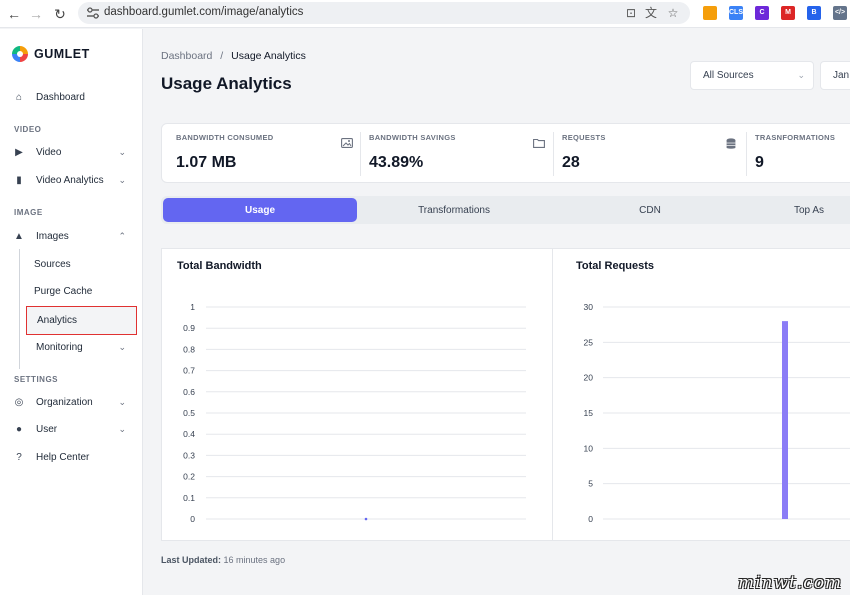  I want to click on source-filter-select: All Sources ⌄, so click(752, 75).